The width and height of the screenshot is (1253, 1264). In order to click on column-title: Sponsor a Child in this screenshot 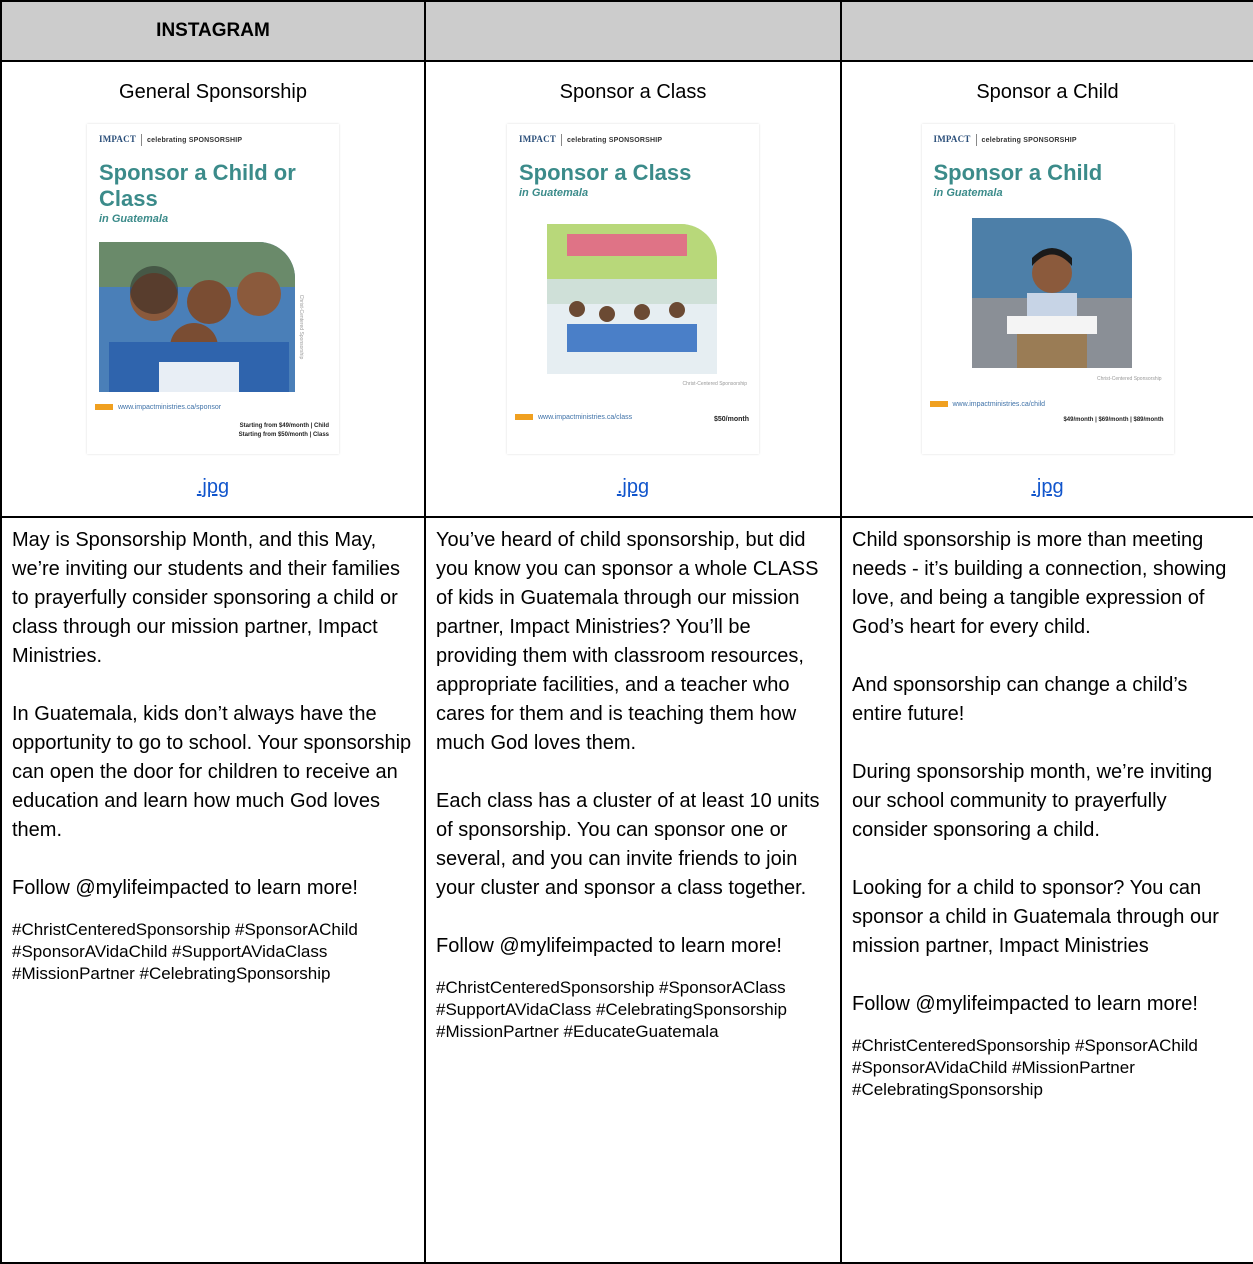, I will do `click(1047, 92)`.